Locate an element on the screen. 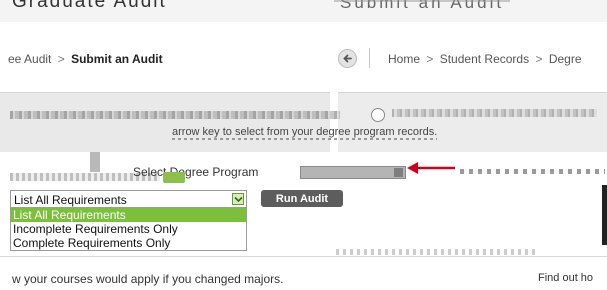  site-breadcrumb: Home > Student Records > Degre is located at coordinates (485, 59).